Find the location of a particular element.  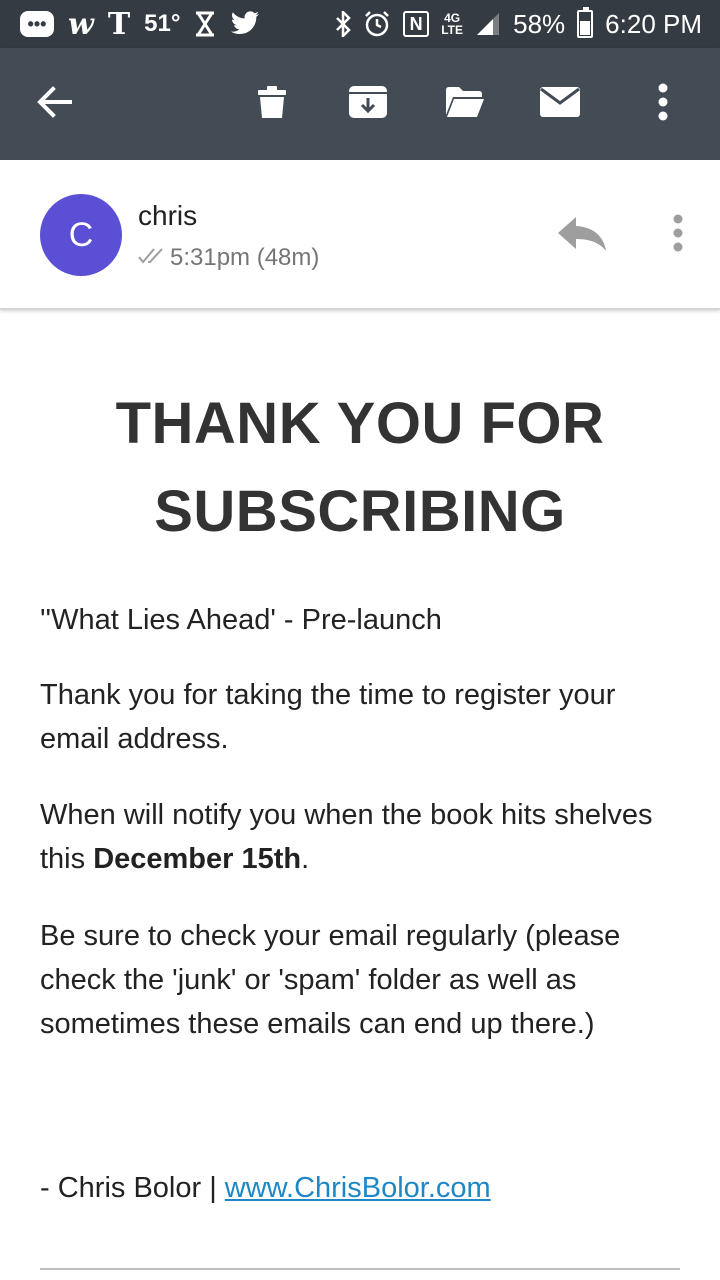

message-headline: THANK YOU FOR SUBSCRIBING is located at coordinates (360, 467).